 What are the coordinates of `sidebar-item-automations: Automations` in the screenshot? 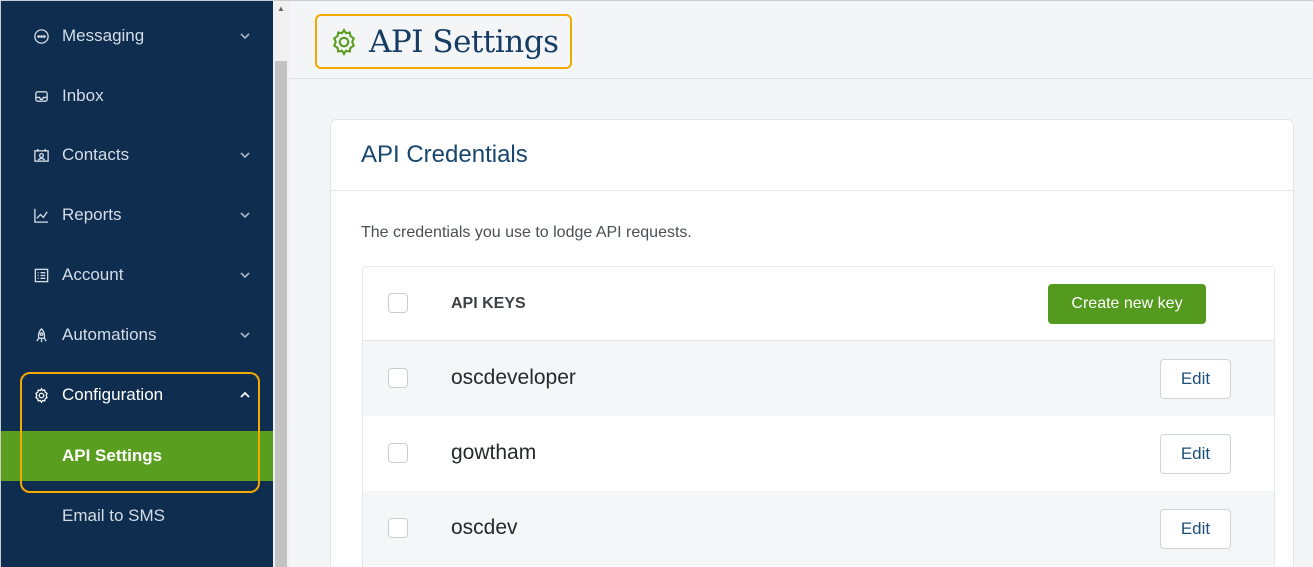 It's located at (137, 335).